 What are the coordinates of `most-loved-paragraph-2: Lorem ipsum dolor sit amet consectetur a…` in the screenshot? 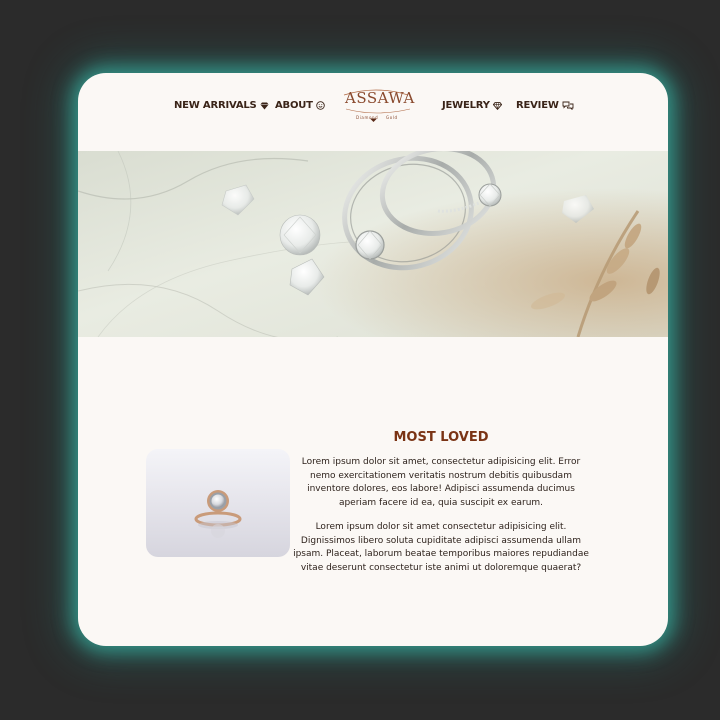 It's located at (441, 547).